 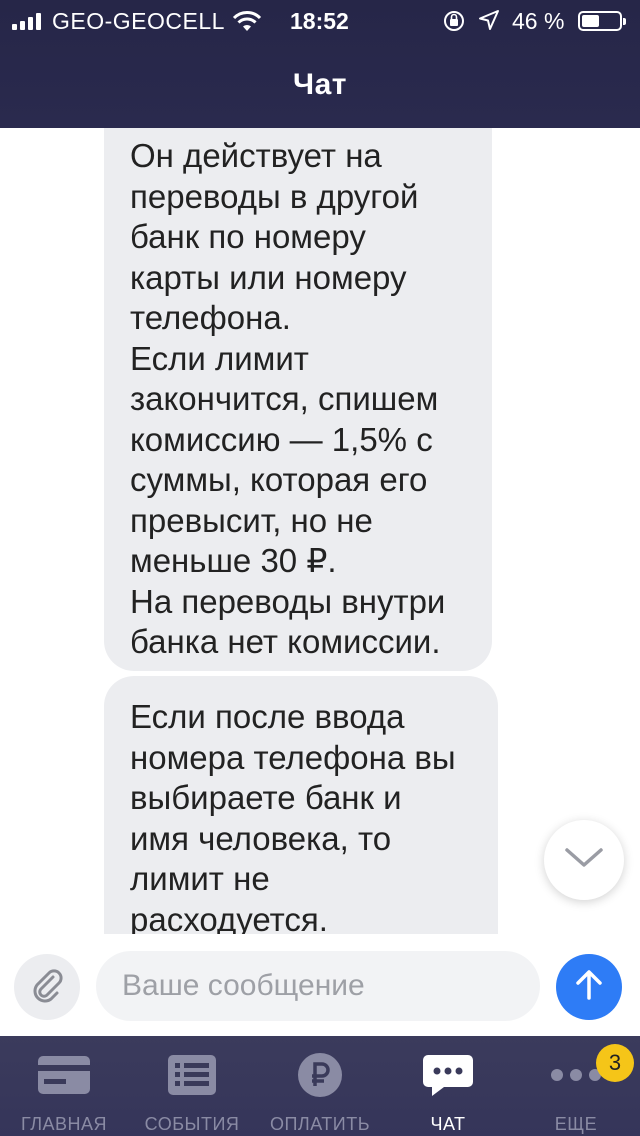 What do you see at coordinates (602, 21) in the screenshot?
I see `battery-icon` at bounding box center [602, 21].